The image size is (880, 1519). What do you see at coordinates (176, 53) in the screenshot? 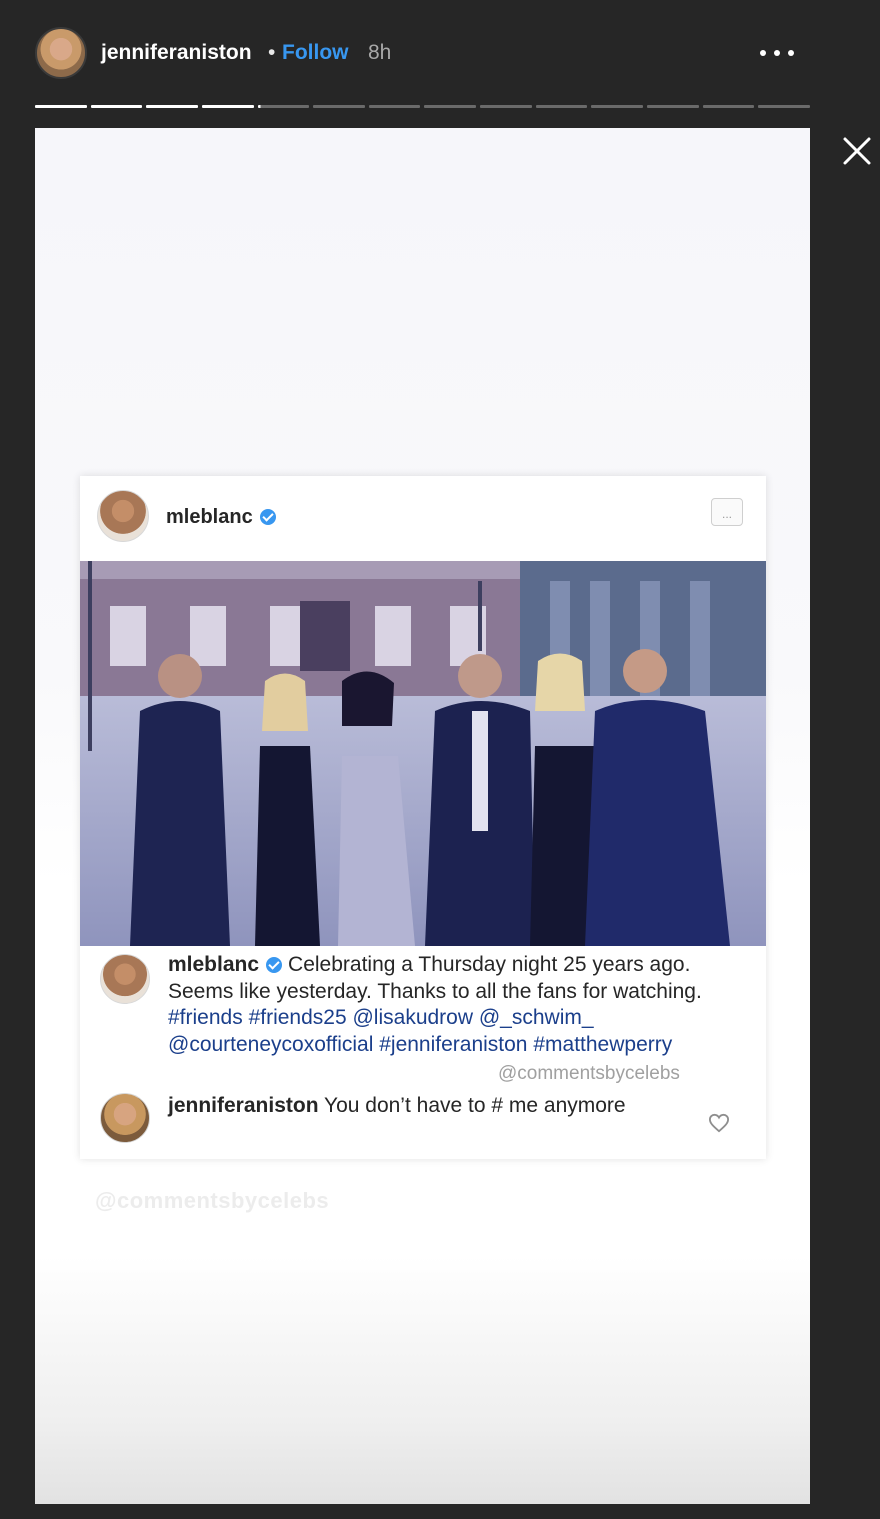
I see `story-author-username: jenniferaniston` at bounding box center [176, 53].